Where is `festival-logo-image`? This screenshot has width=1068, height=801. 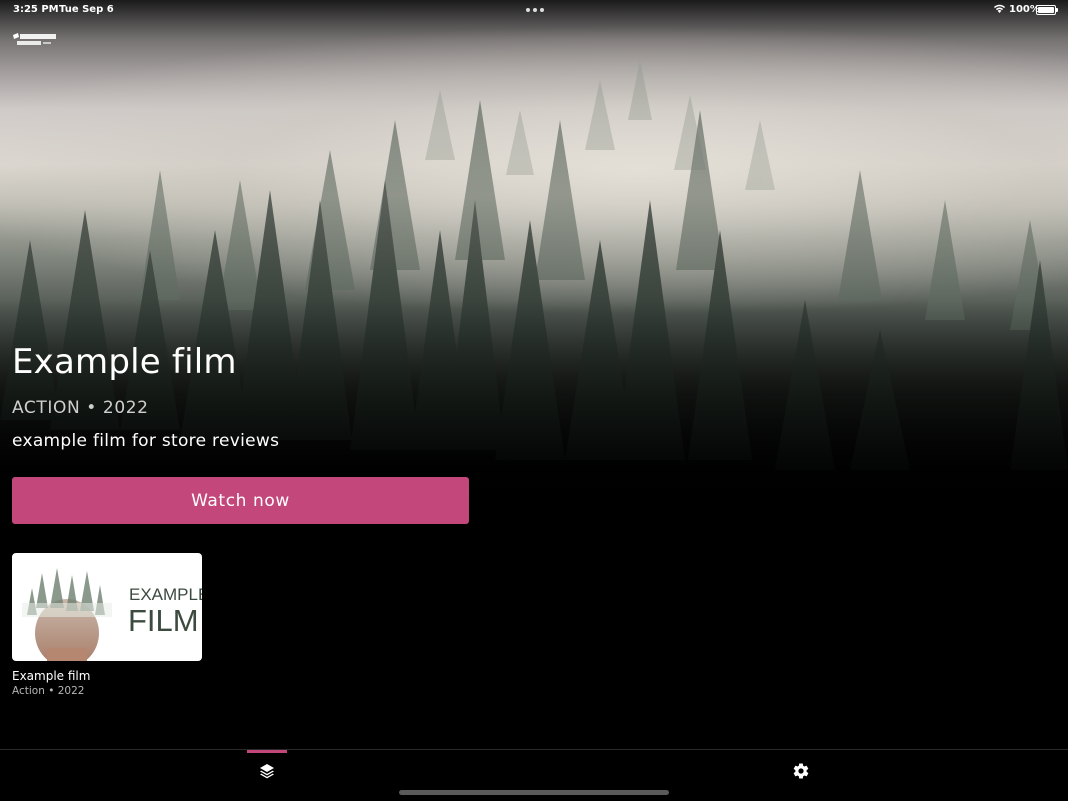
festival-logo-image is located at coordinates (34, 39).